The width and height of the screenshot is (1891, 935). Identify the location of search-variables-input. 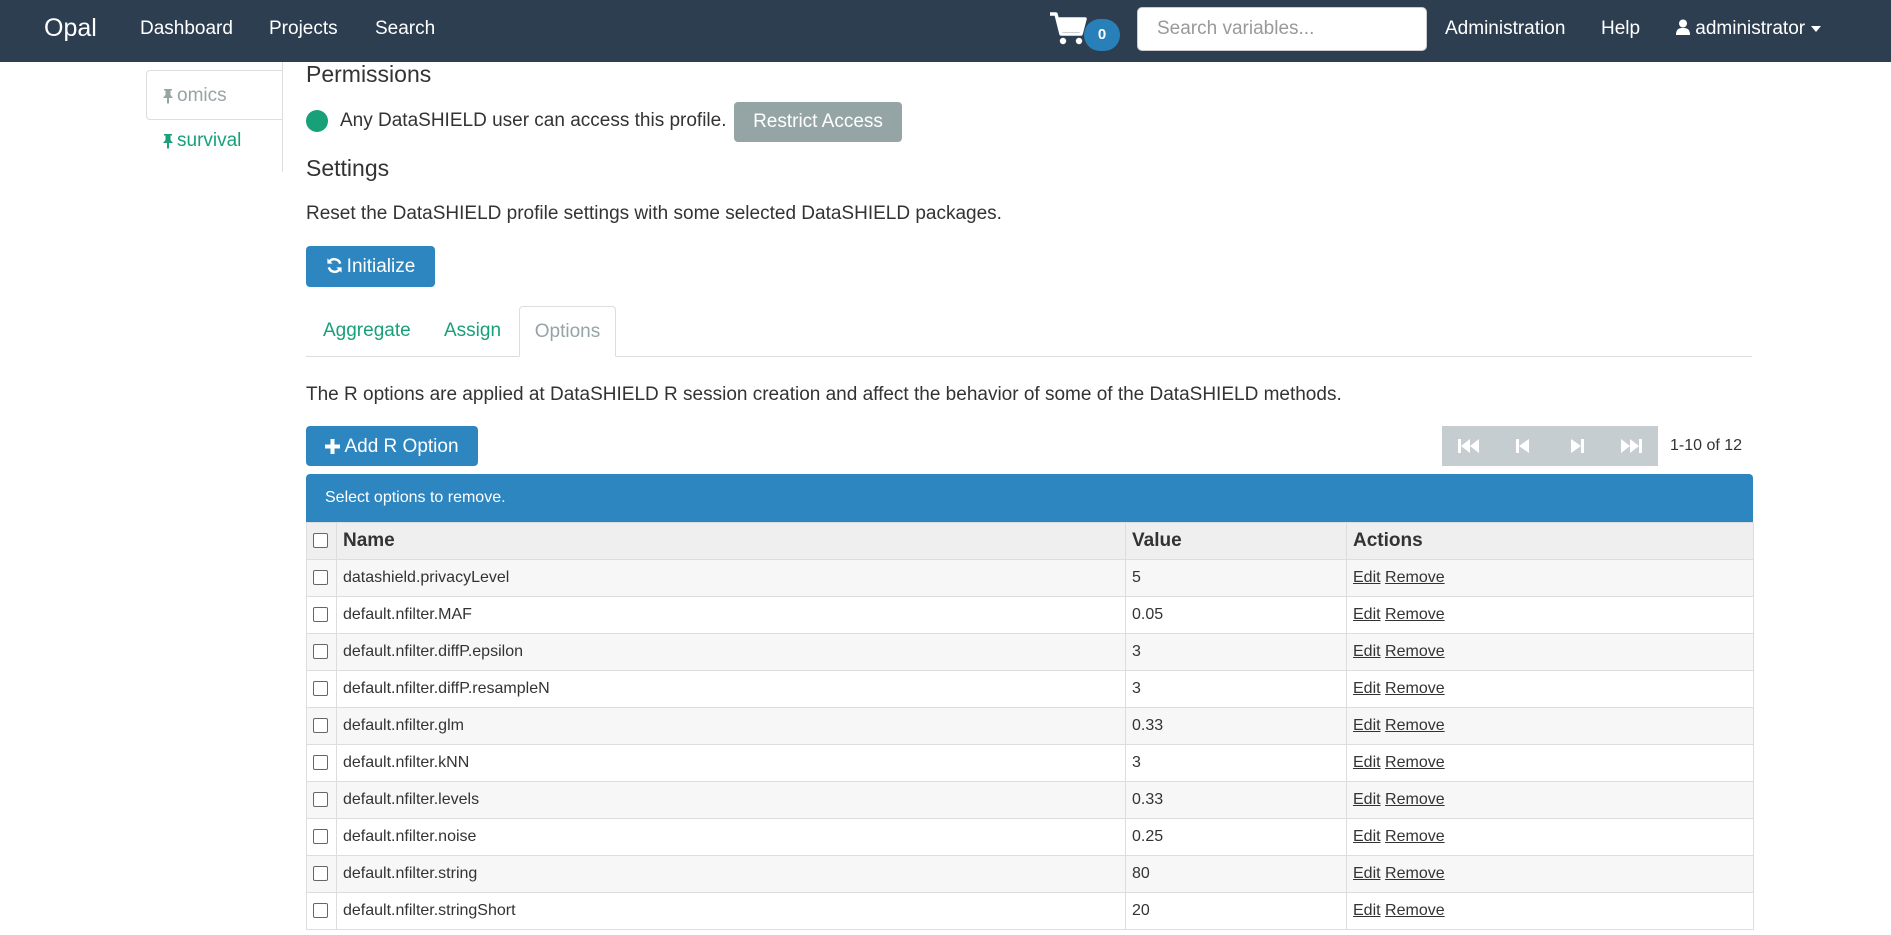
(1282, 29).